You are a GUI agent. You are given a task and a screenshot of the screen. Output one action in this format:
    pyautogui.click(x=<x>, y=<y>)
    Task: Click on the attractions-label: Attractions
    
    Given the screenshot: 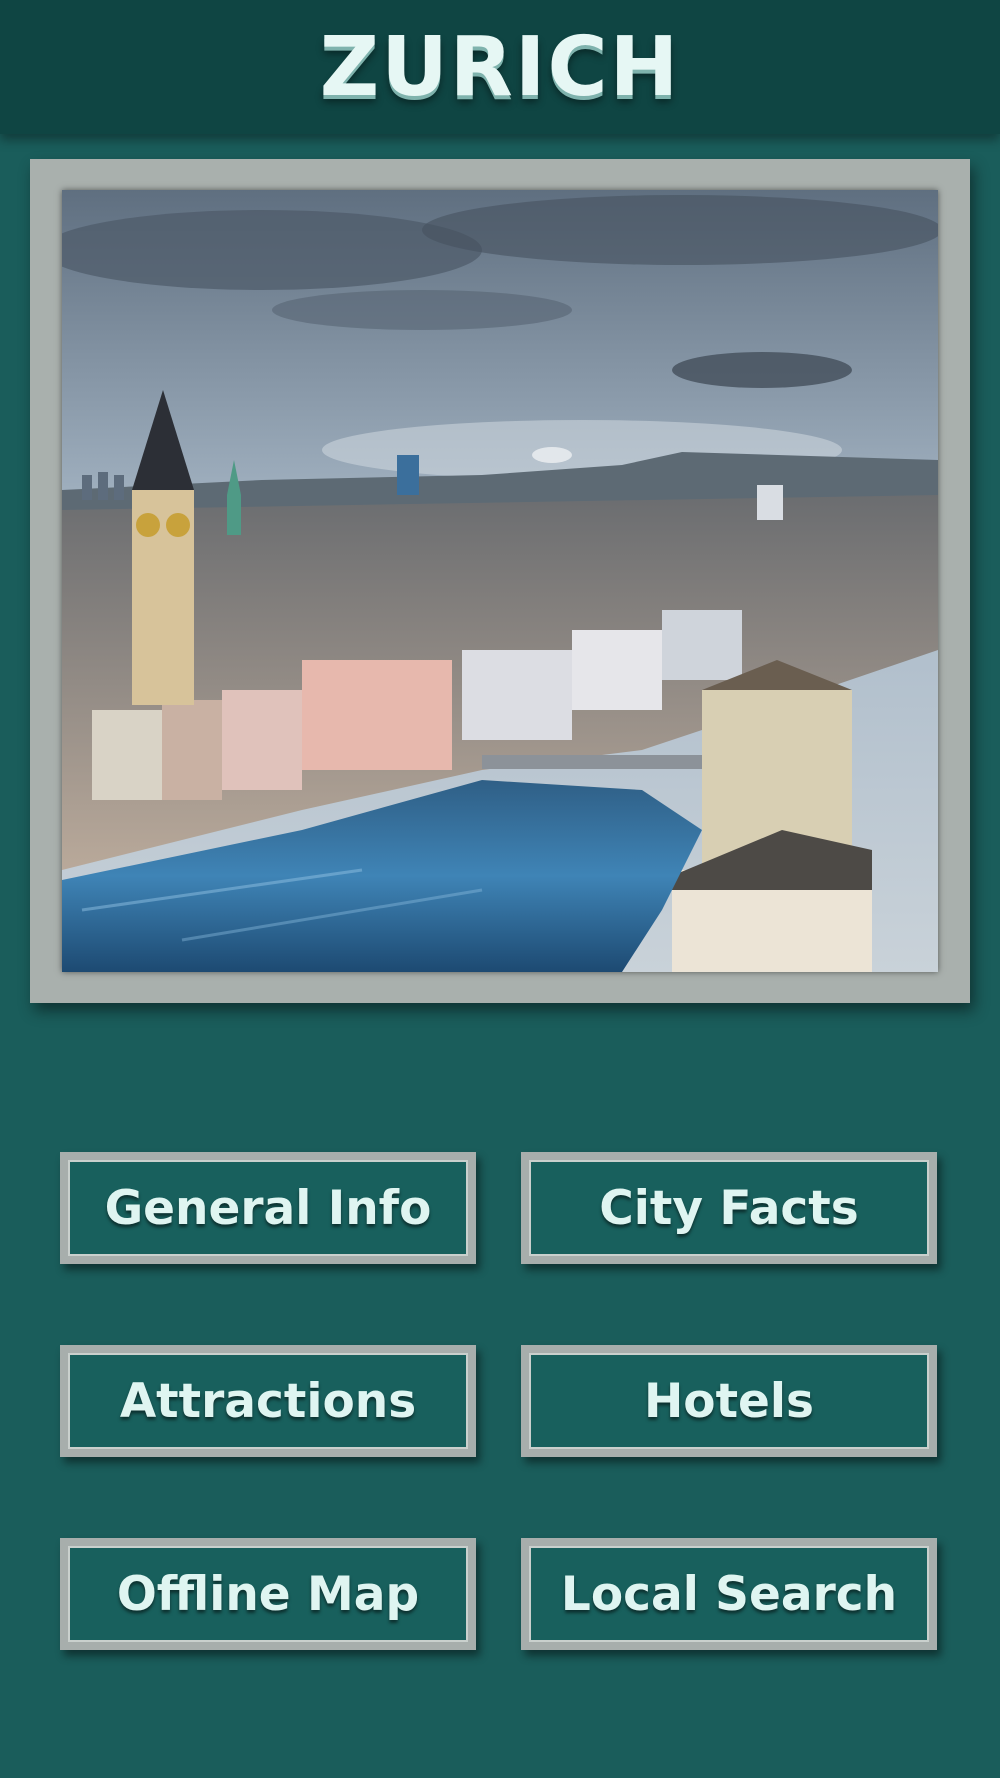 What is the action you would take?
    pyautogui.click(x=268, y=1401)
    